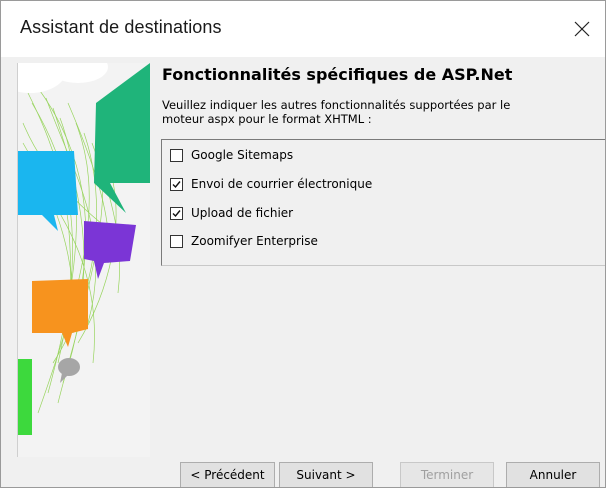 Image resolution: width=606 pixels, height=488 pixels. I want to click on feature-zoomifyer: Zoomifyer Enterprise, so click(244, 241).